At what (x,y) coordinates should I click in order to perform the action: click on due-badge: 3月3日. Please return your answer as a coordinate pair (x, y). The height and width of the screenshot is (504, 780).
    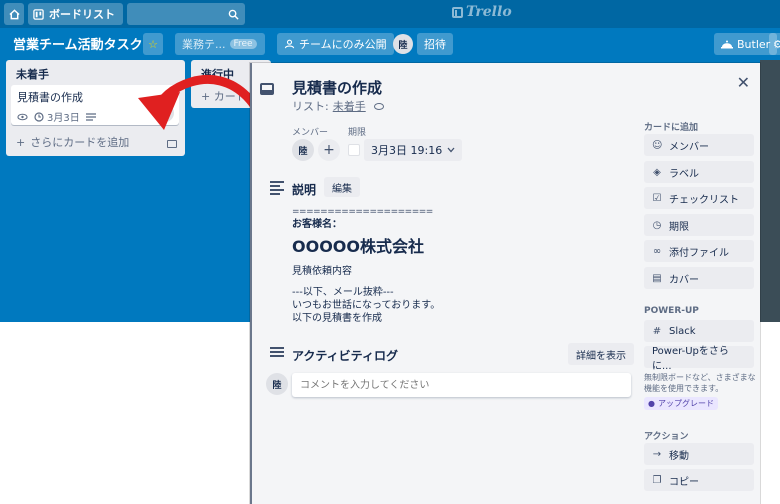
    Looking at the image, I should click on (57, 116).